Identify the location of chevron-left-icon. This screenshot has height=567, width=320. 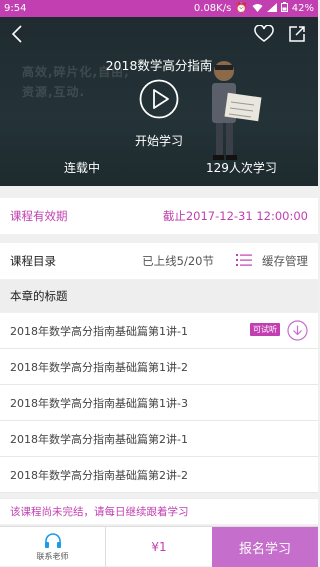
(16, 34).